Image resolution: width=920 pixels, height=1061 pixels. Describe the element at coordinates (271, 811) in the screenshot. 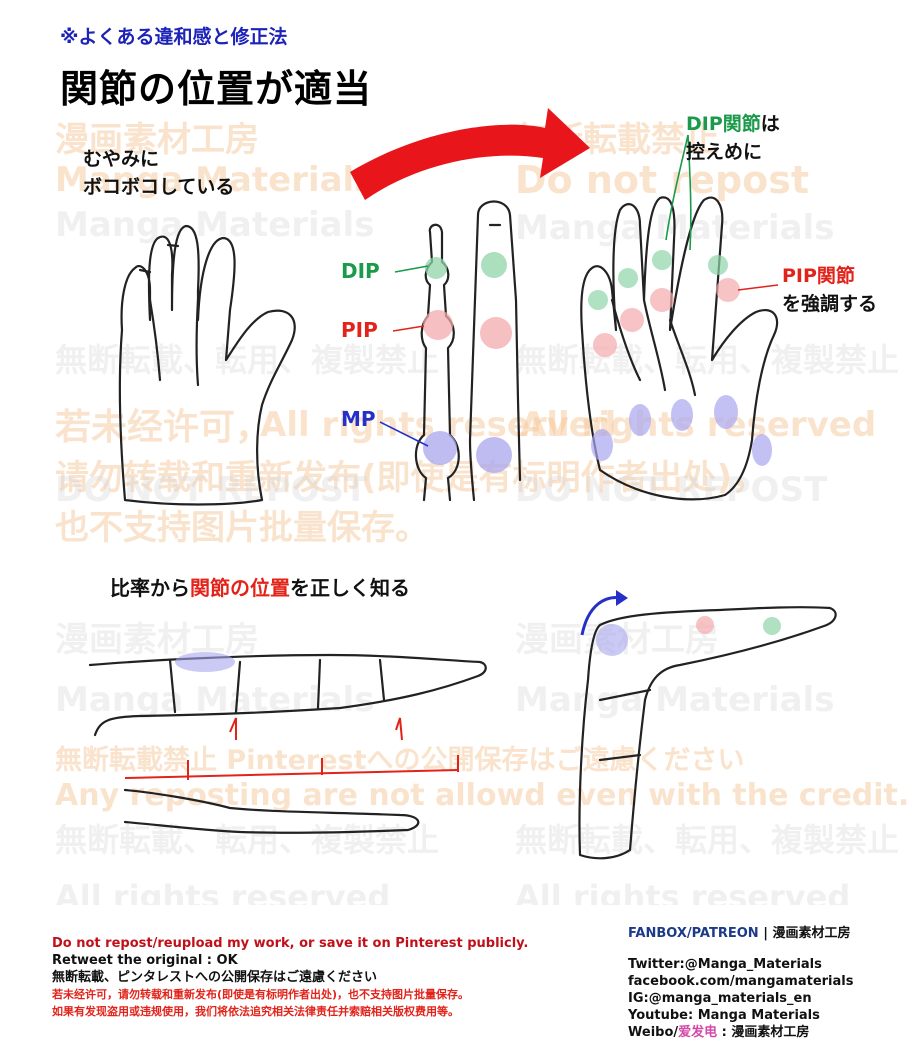

I see `finger-bone-side-outline` at that location.